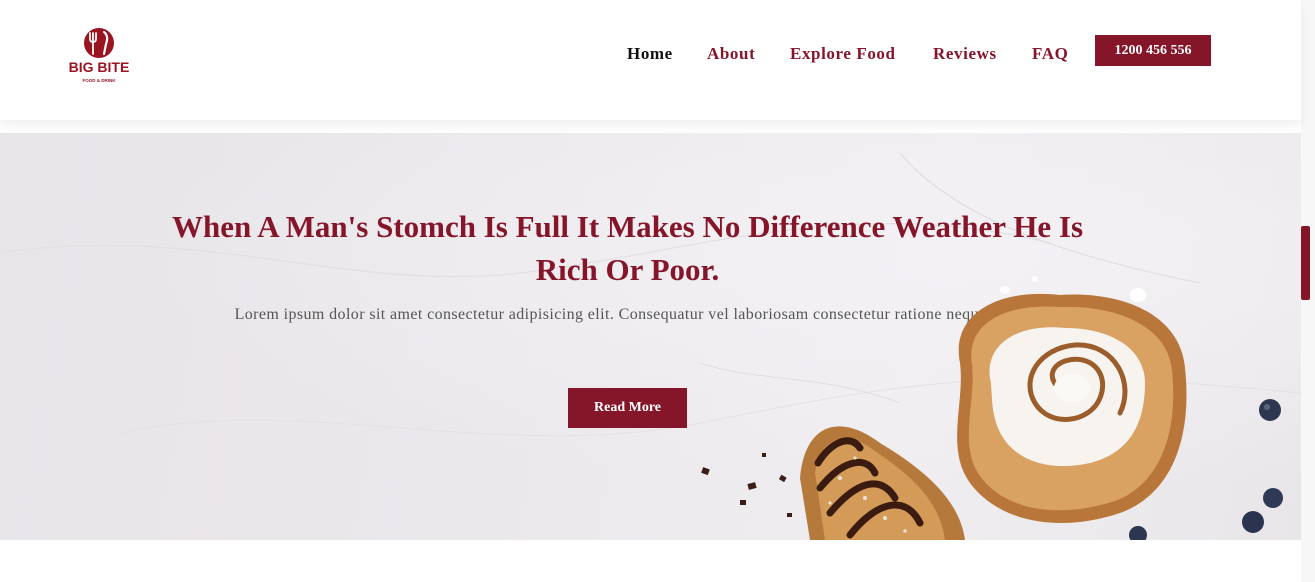 This screenshot has width=1315, height=582. I want to click on nav-faq: FAQ, so click(1050, 54).